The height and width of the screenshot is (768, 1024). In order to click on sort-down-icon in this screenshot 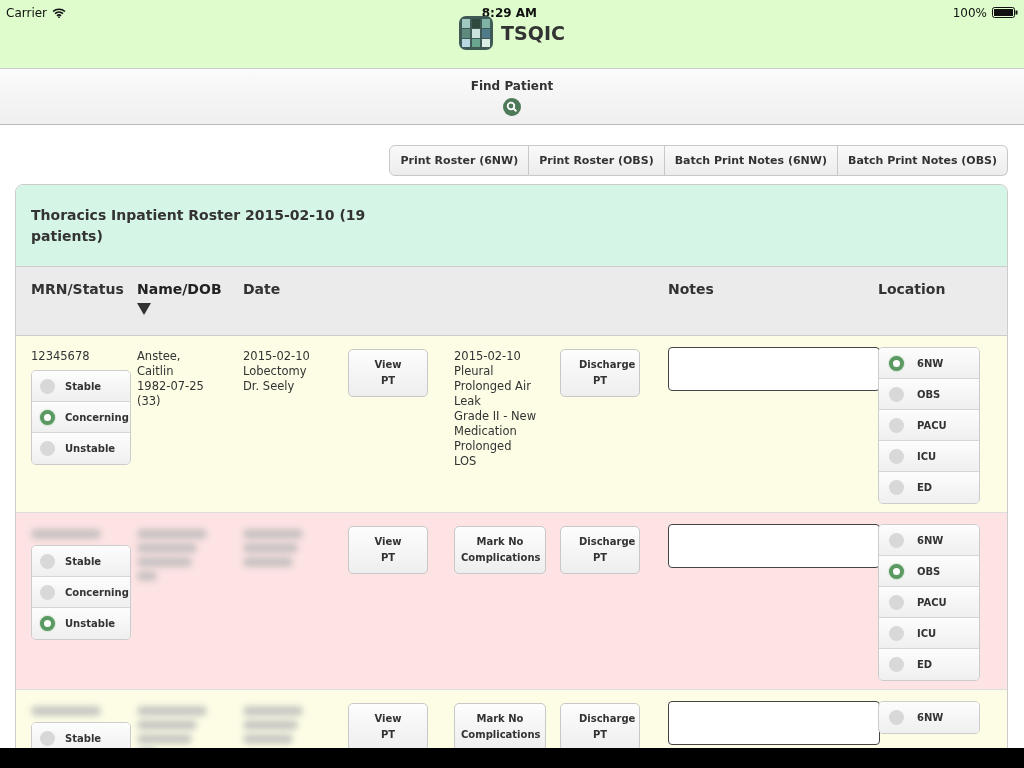, I will do `click(144, 309)`.